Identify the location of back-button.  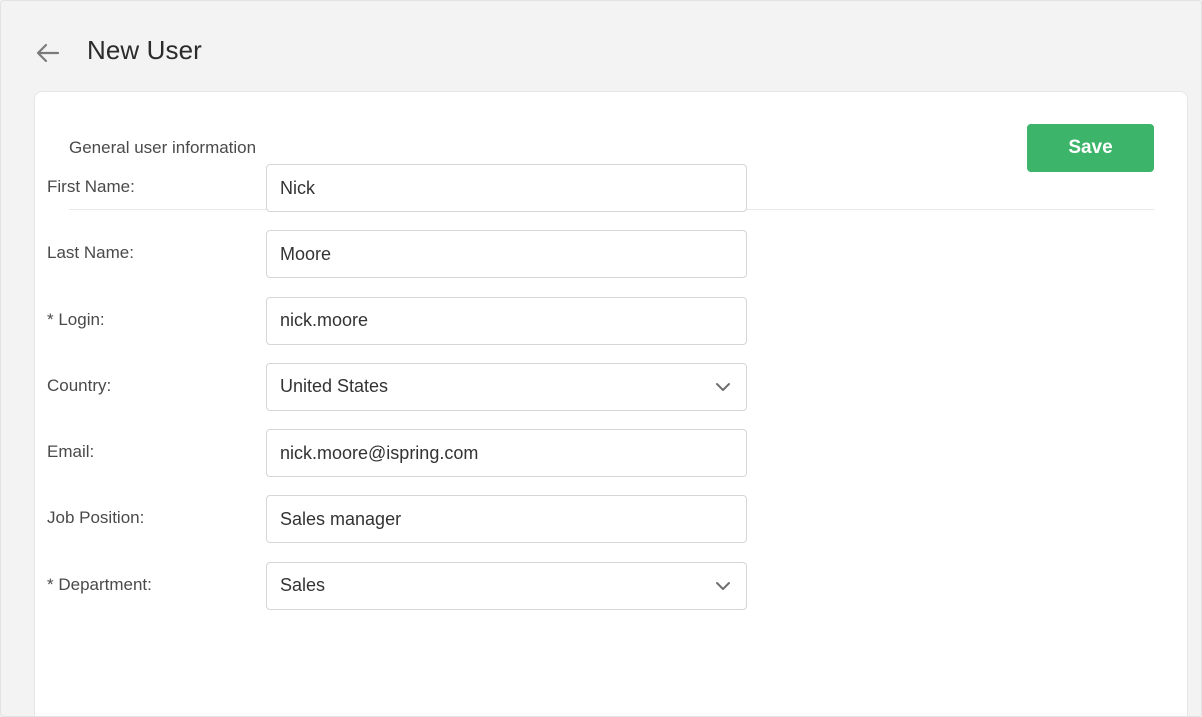
(48, 53).